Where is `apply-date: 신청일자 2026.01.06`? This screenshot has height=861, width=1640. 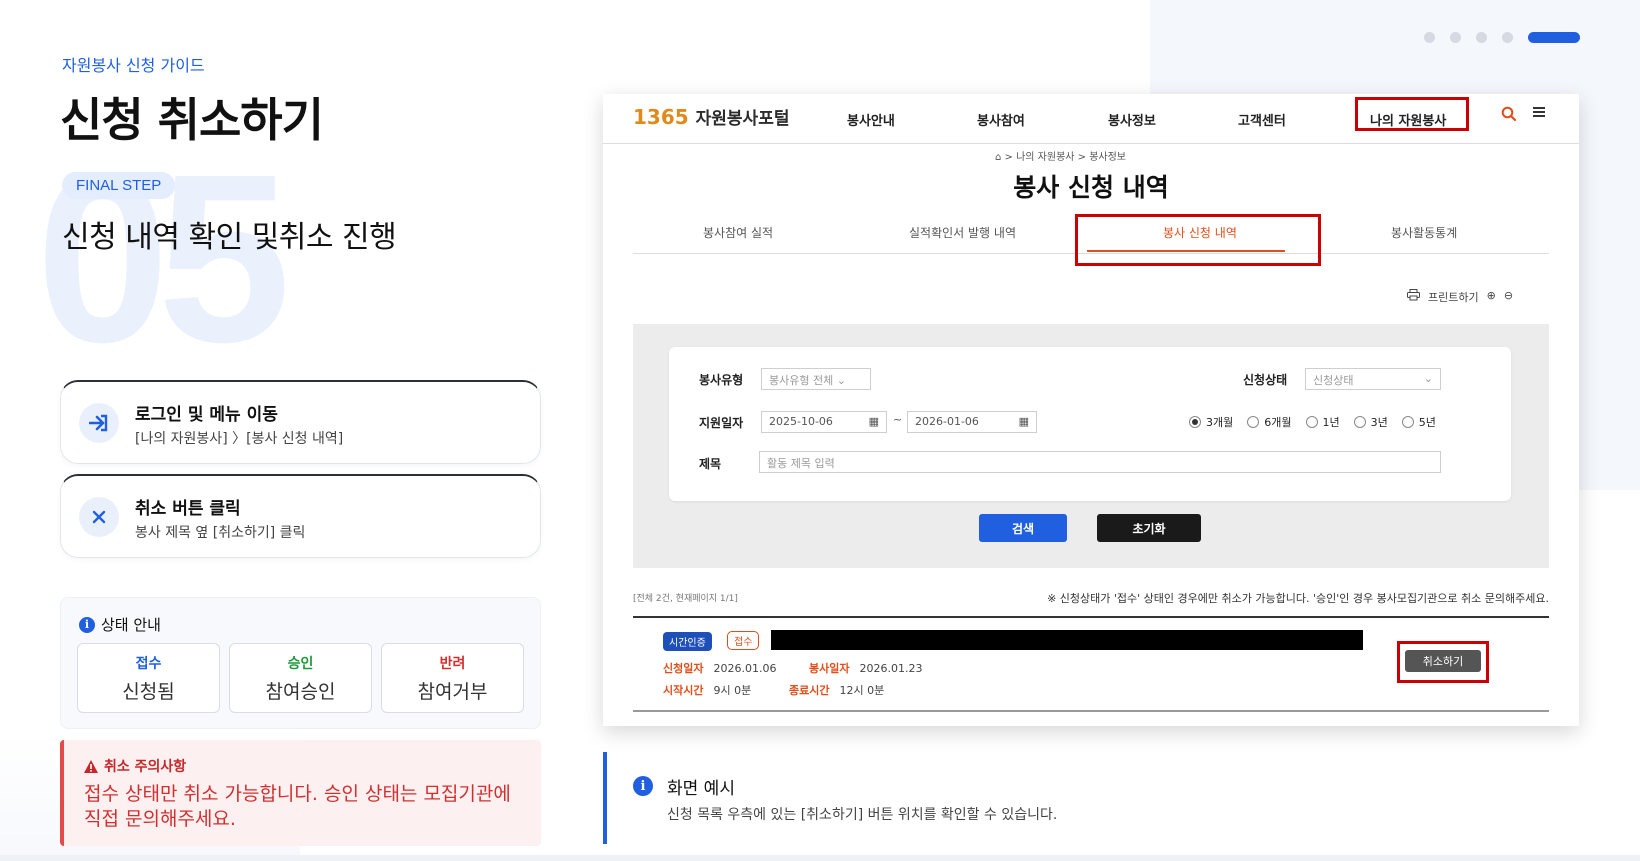 apply-date: 신청일자 2026.01.06 is located at coordinates (719, 668).